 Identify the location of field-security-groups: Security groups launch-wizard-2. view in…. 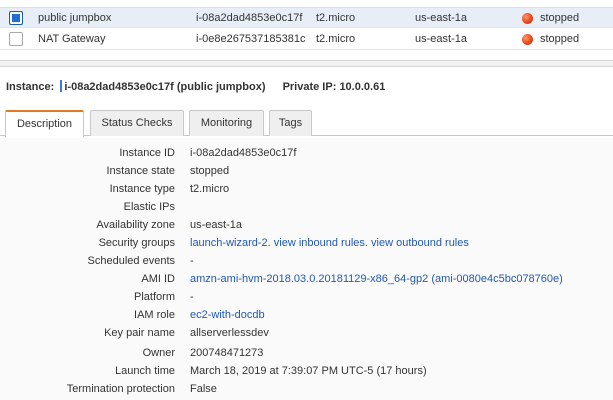
(306, 244).